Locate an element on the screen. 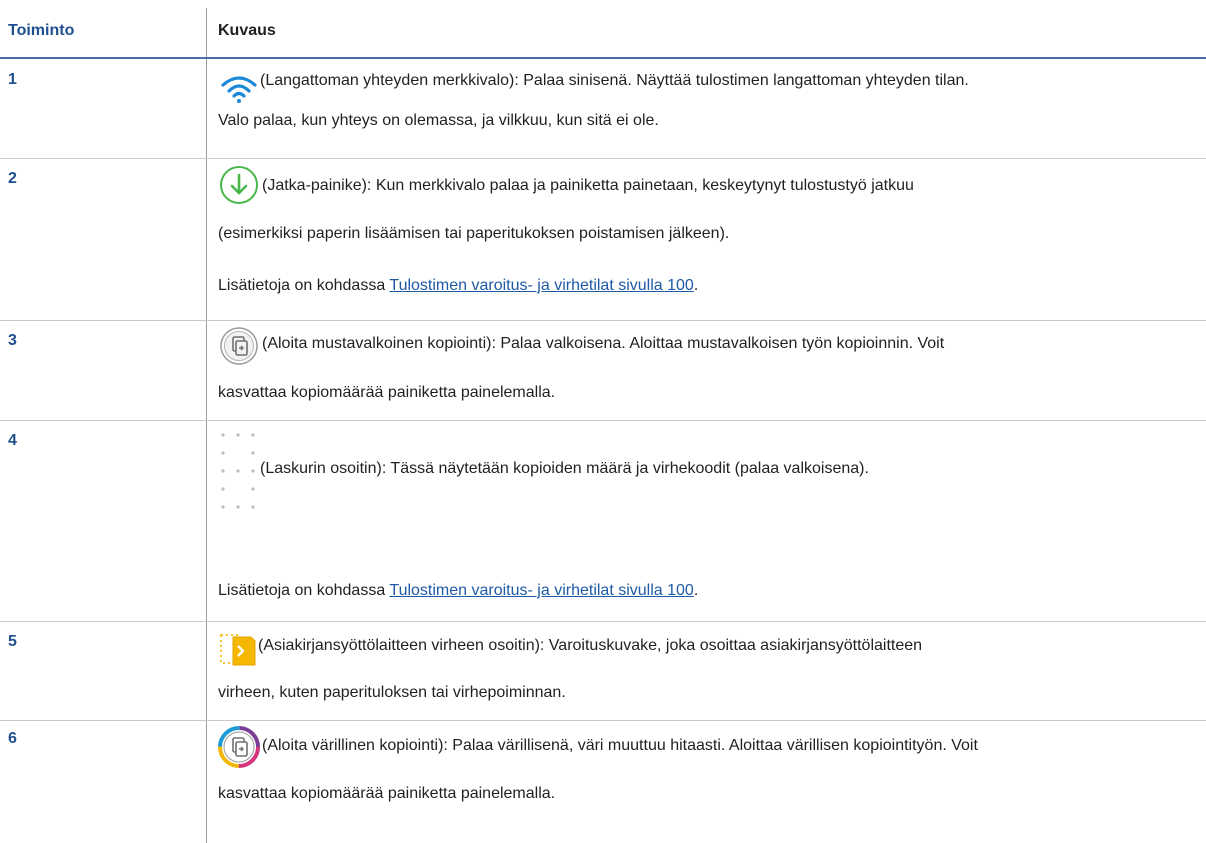 This screenshot has width=1206, height=843. row-number: 6 is located at coordinates (12, 738).